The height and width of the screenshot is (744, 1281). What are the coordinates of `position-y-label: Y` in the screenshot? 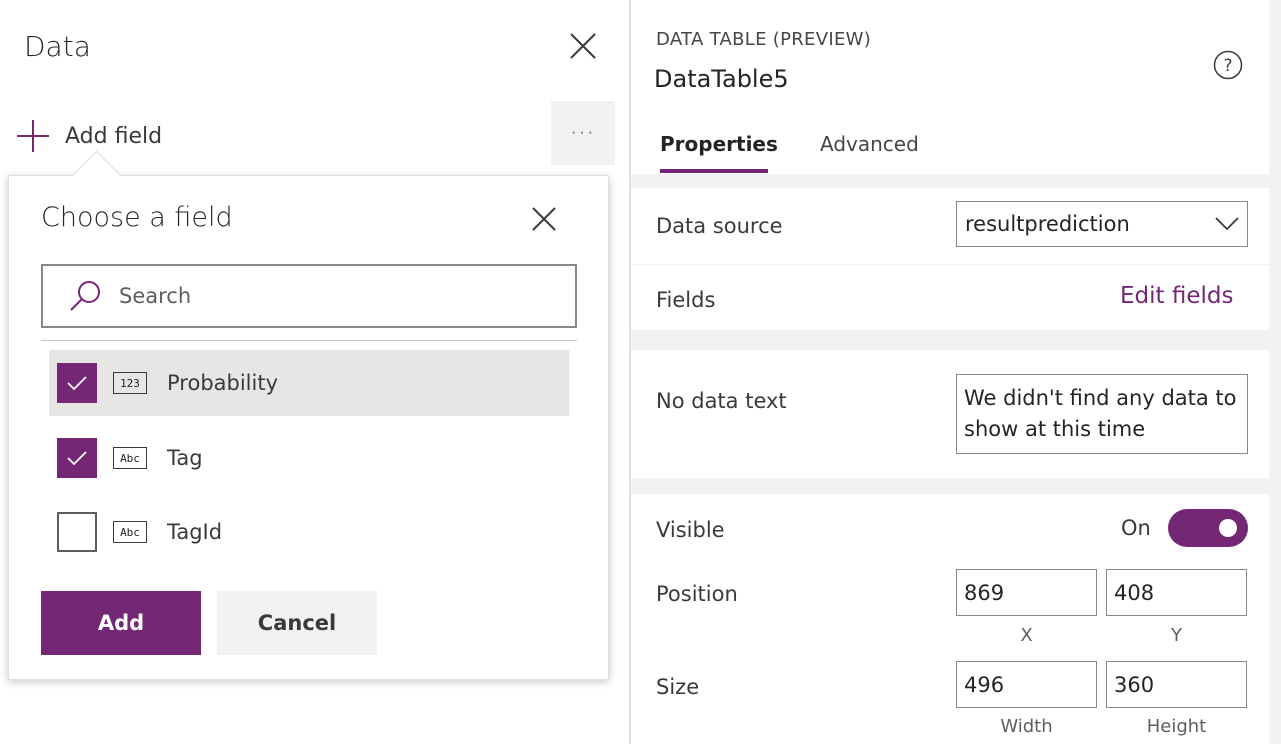 It's located at (1176, 635).